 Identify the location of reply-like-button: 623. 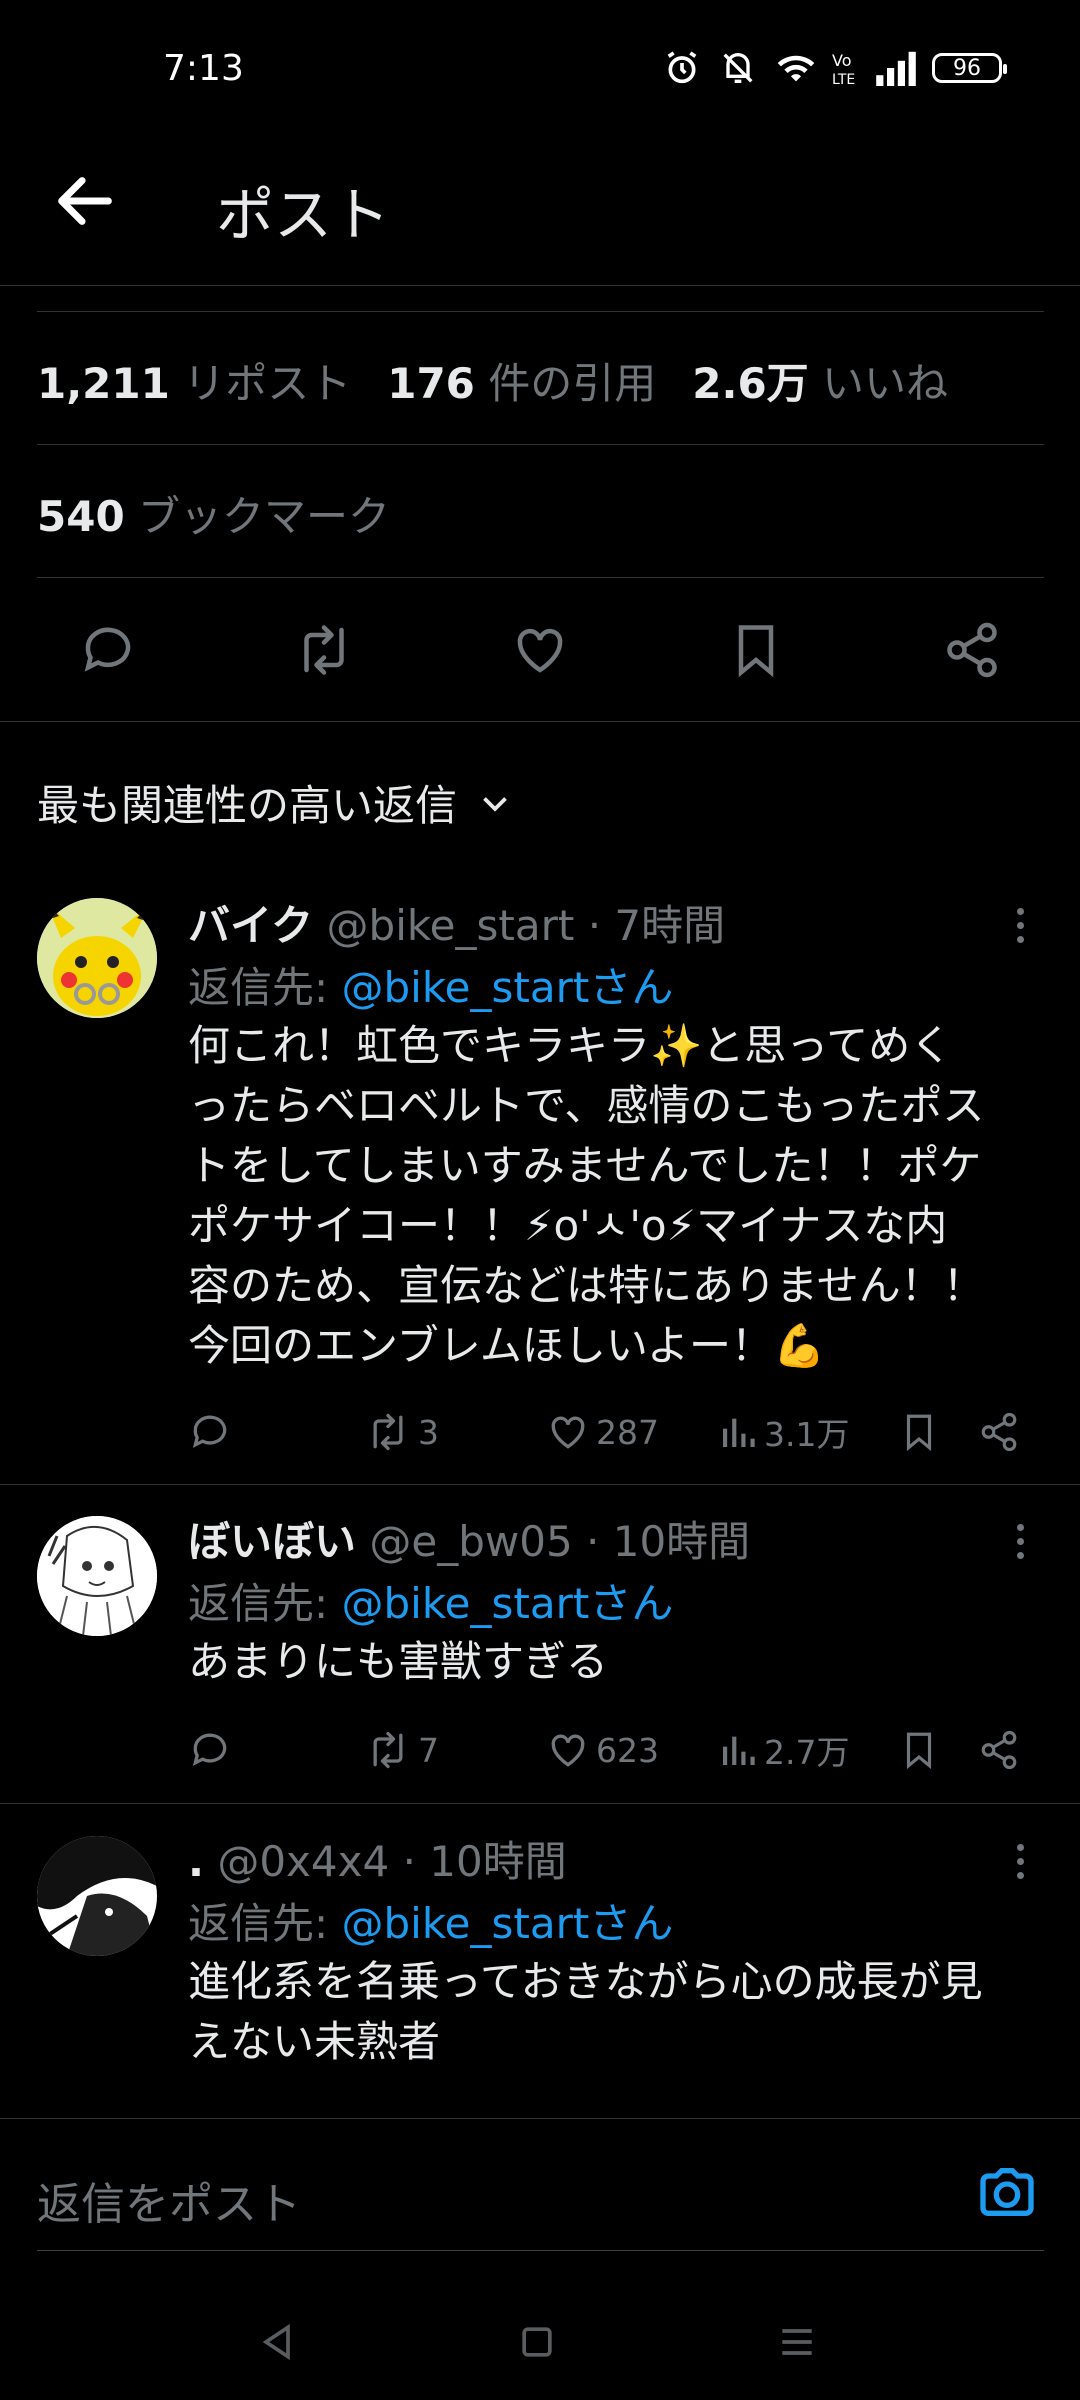
(602, 1750).